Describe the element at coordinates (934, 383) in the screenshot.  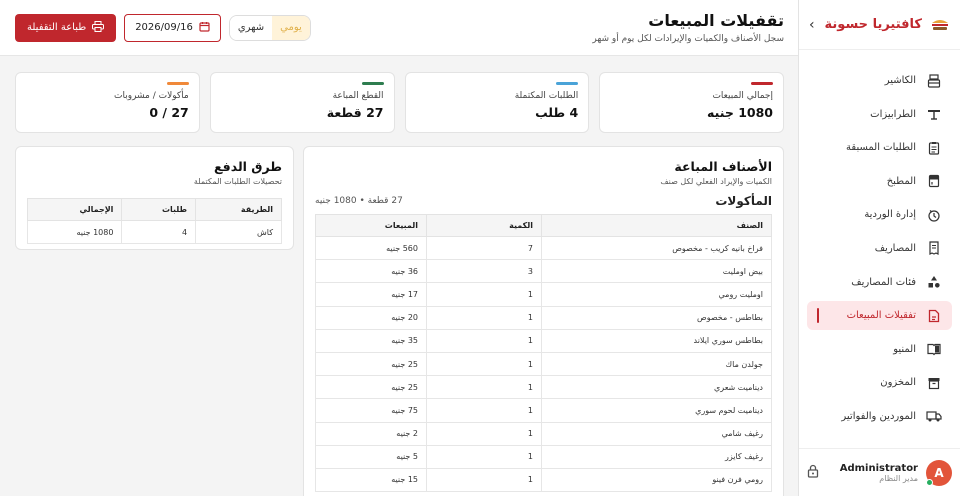
I see `archive-icon` at that location.